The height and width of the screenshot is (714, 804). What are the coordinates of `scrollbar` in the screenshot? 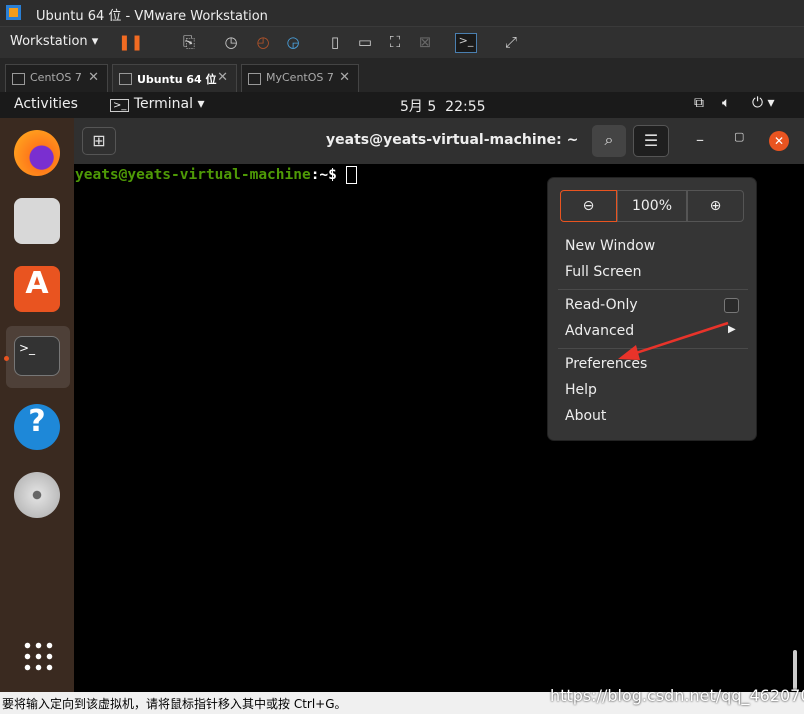 It's located at (795, 670).